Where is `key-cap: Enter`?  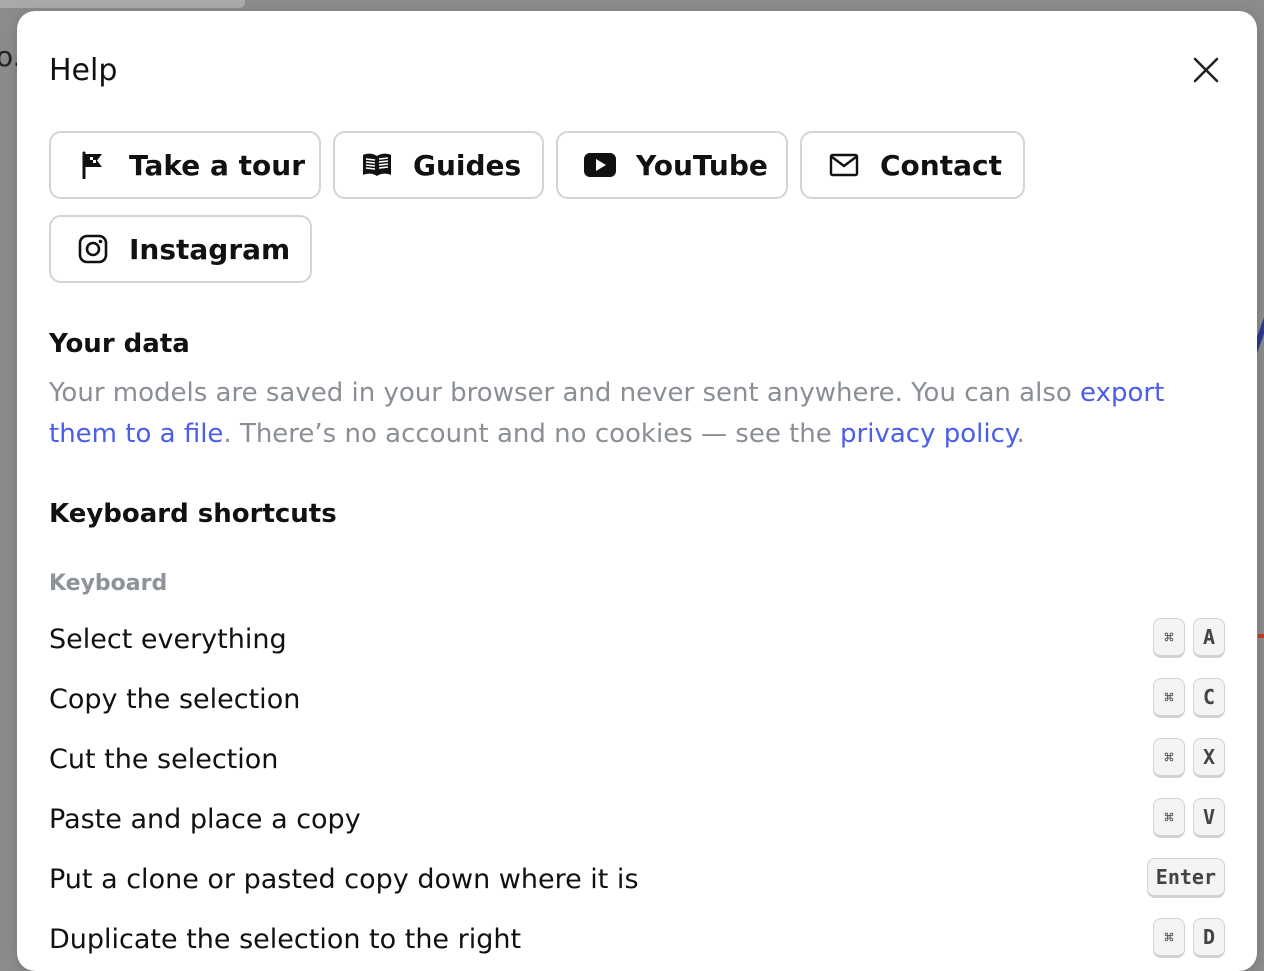
key-cap: Enter is located at coordinates (1185, 878).